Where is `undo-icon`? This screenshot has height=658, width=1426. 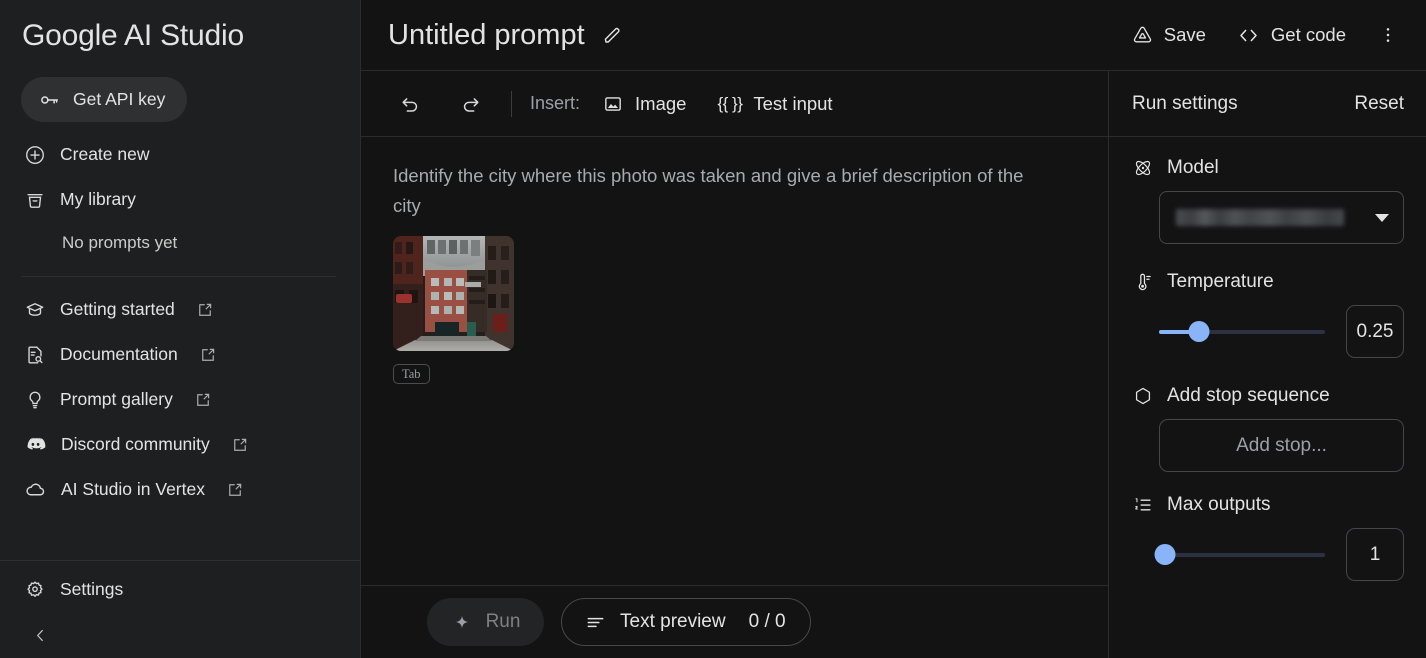 undo-icon is located at coordinates (410, 103).